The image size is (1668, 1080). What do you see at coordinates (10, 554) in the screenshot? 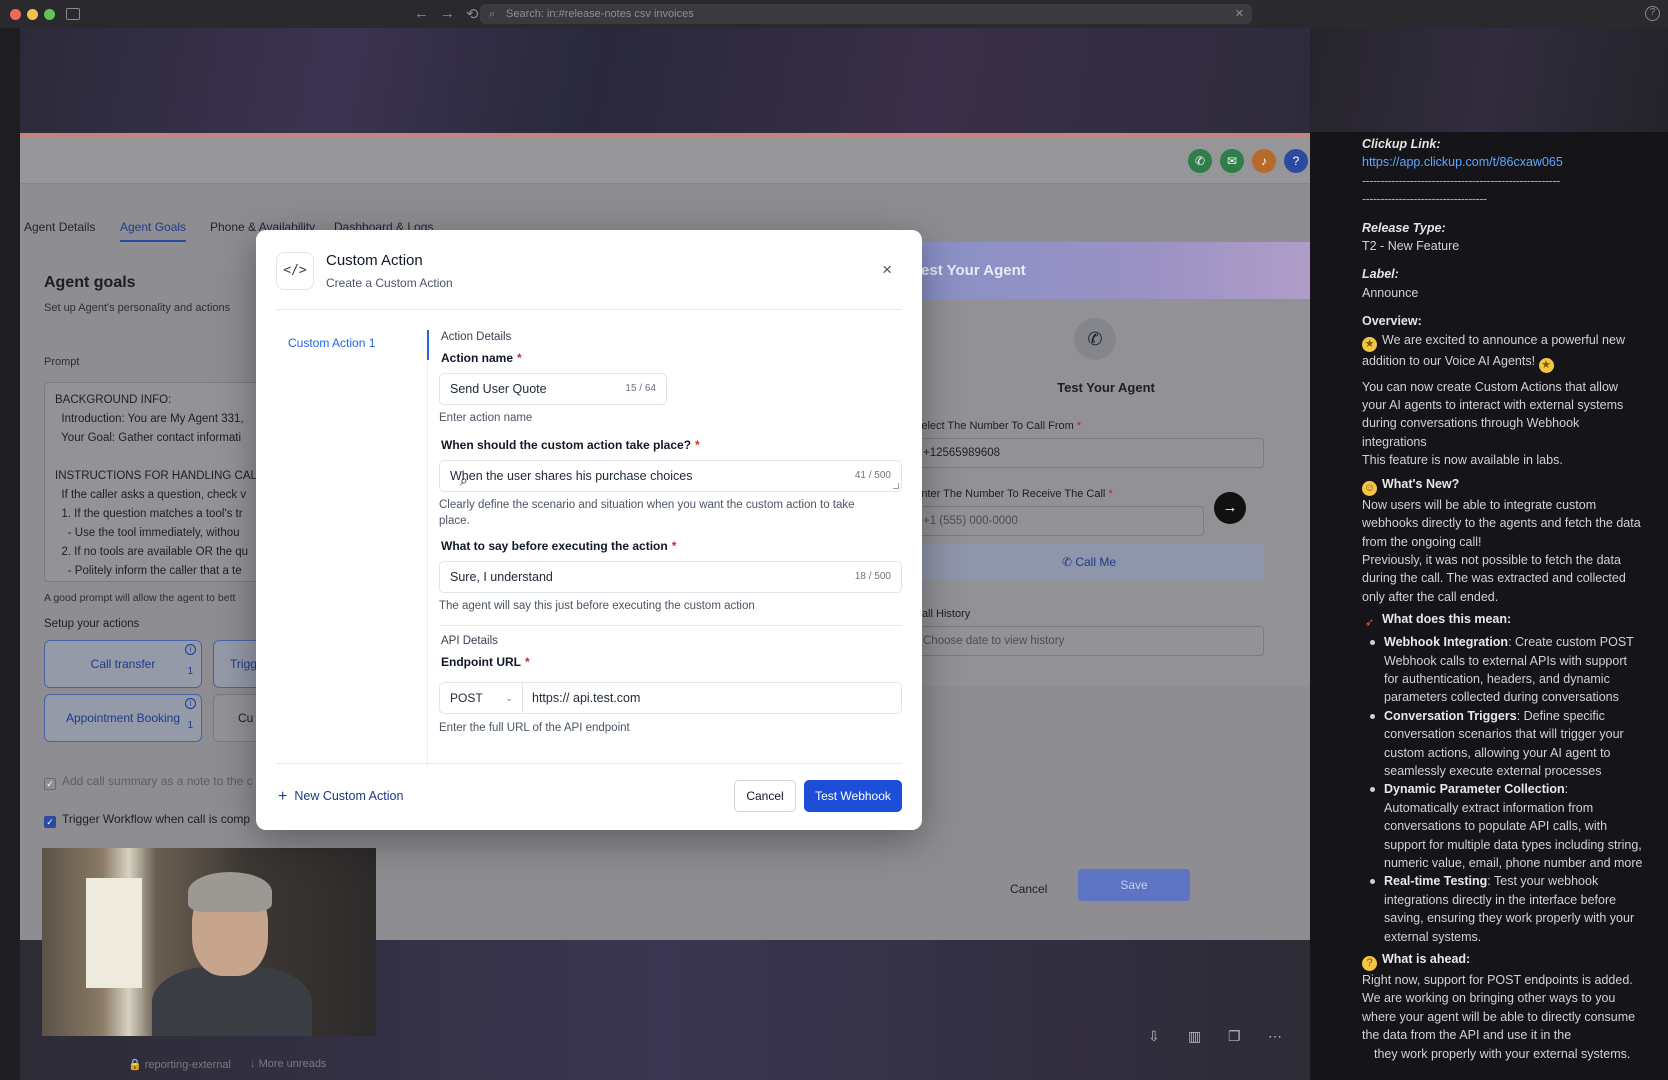
I see `left-strip` at bounding box center [10, 554].